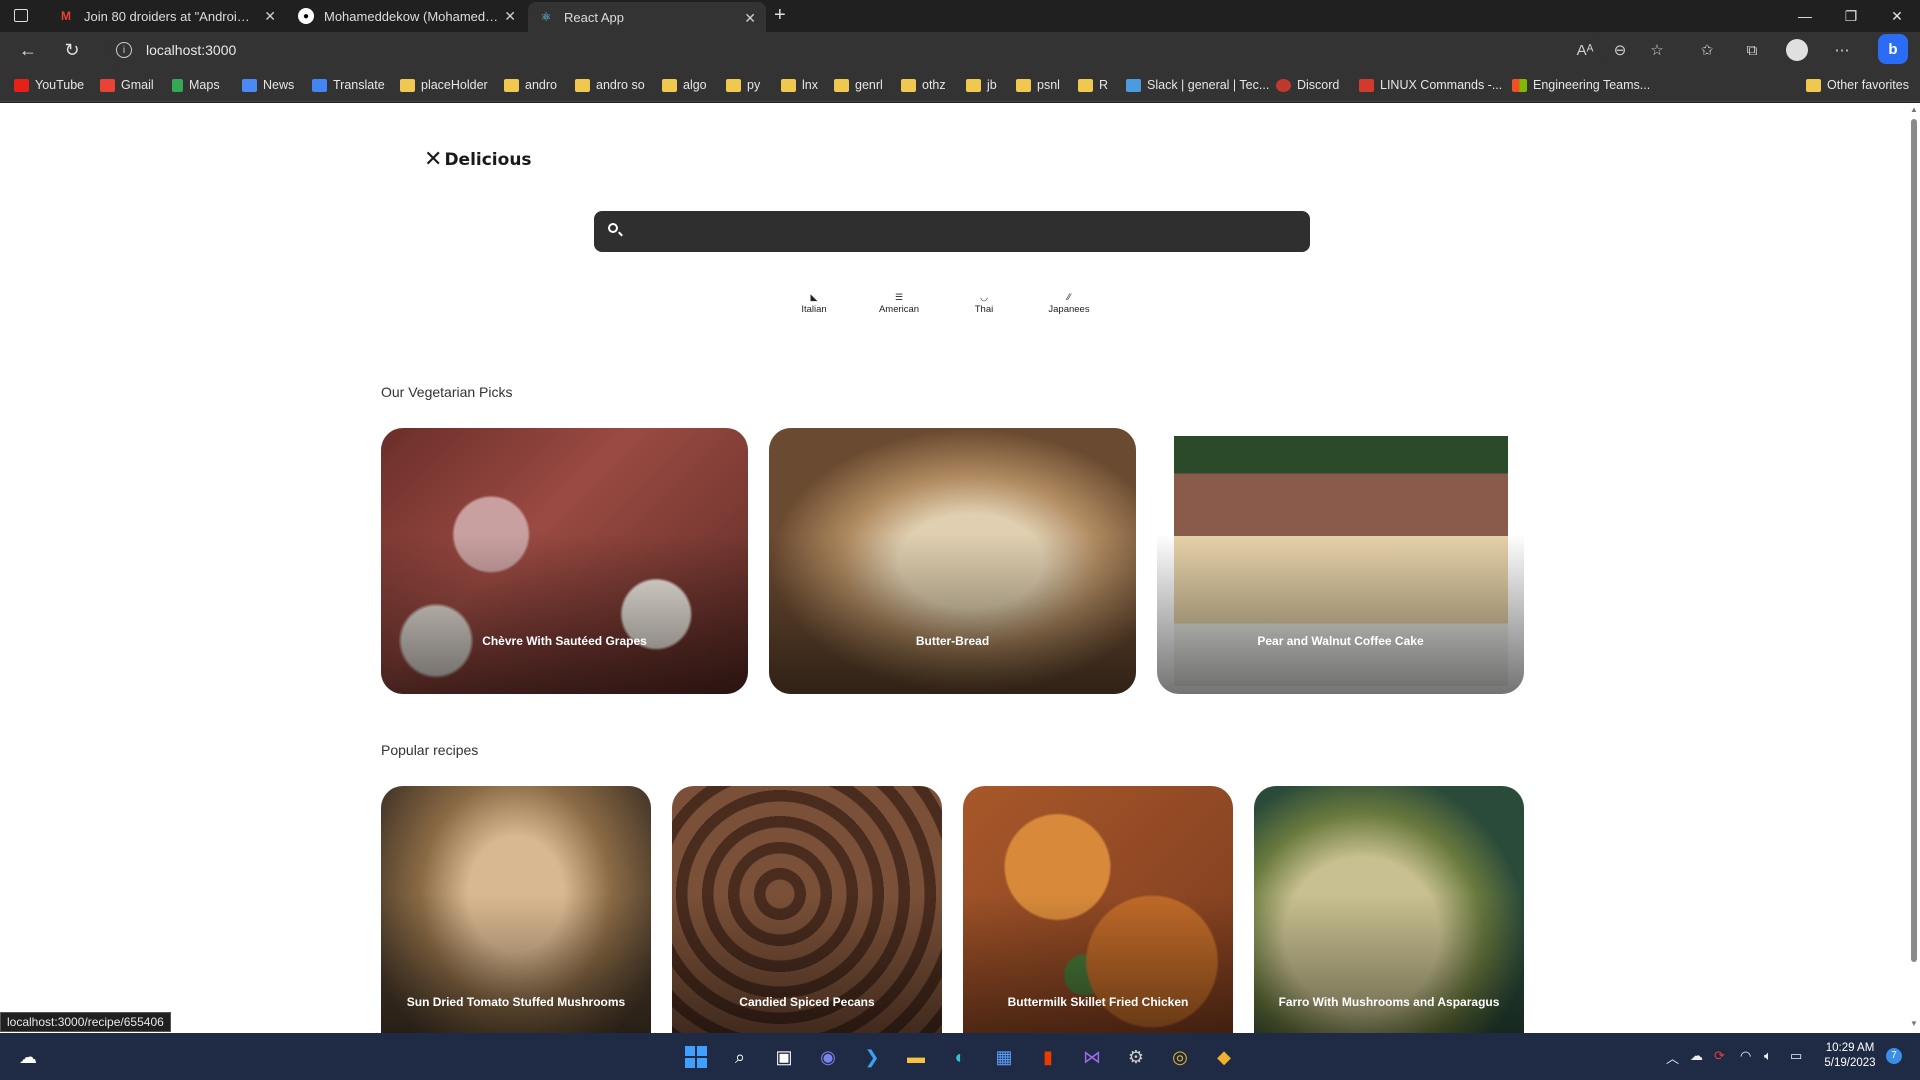  I want to click on office-icon: ▮, so click(1048, 1057).